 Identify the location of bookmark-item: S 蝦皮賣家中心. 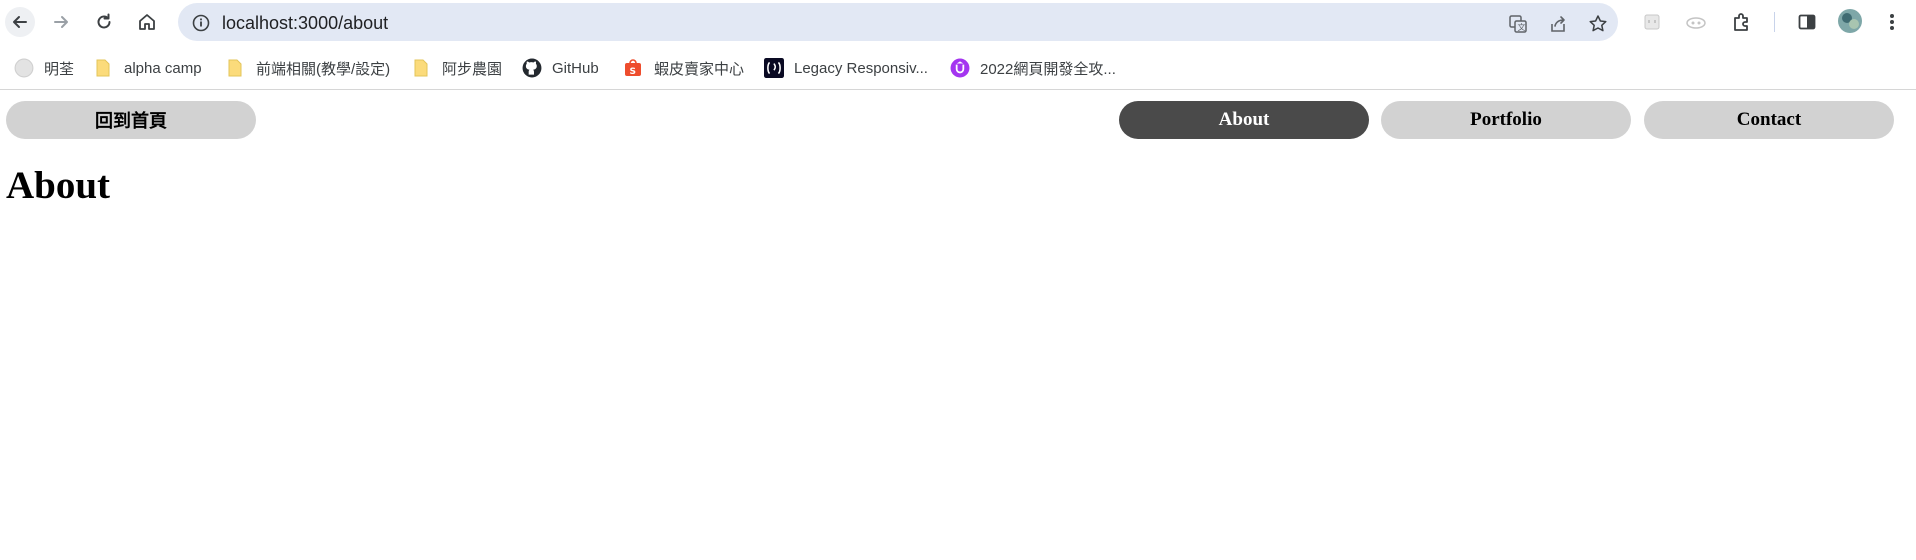
(684, 68).